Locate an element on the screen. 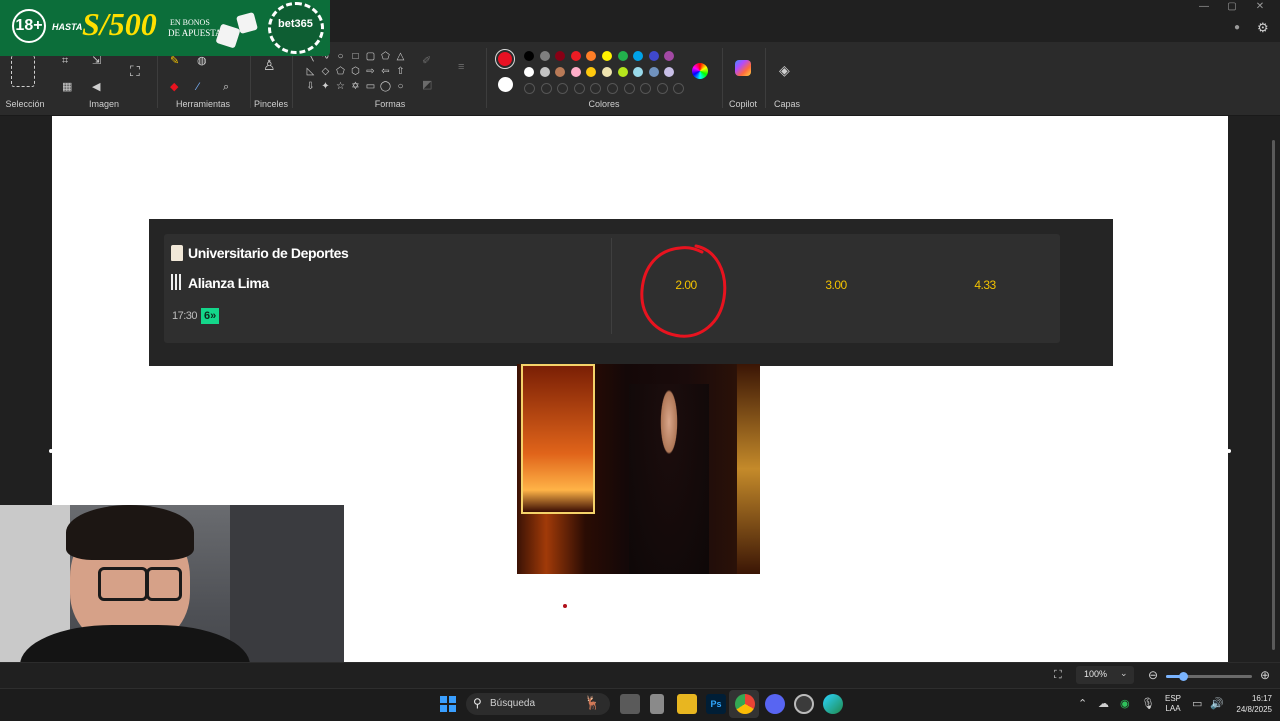 This screenshot has height=721, width=1280. network-icon: ▭ is located at coordinates (1197, 703).